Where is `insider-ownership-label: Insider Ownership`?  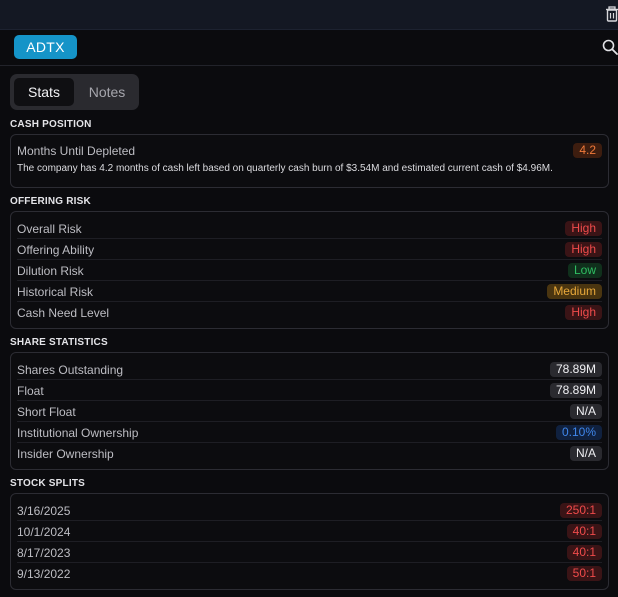
insider-ownership-label: Insider Ownership is located at coordinates (65, 454).